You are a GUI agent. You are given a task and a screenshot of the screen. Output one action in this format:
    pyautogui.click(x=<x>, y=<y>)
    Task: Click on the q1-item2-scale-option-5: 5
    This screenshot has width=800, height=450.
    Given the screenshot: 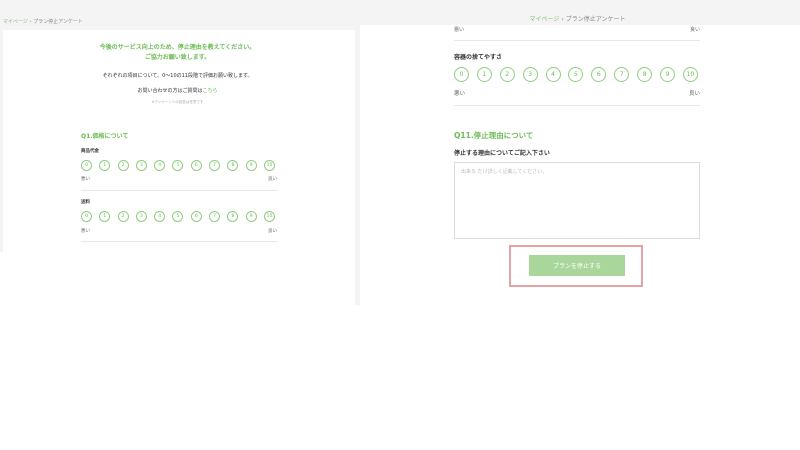 What is the action you would take?
    pyautogui.click(x=178, y=216)
    